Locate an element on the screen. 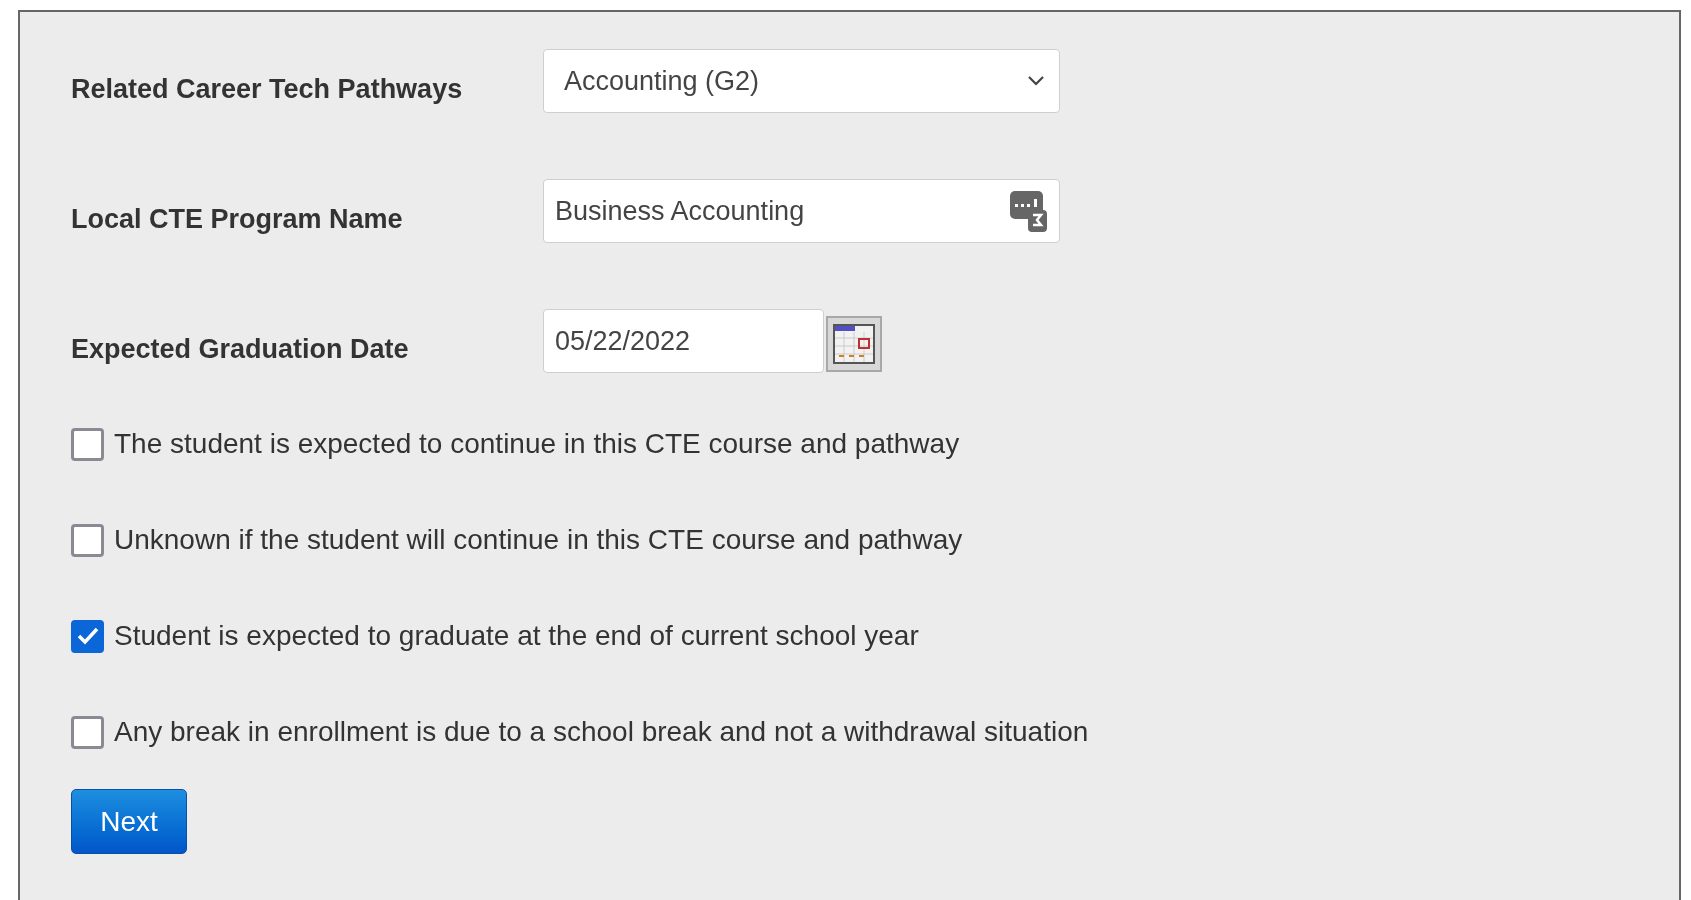 This screenshot has width=1691, height=900. chevron-down-icon is located at coordinates (1036, 81).